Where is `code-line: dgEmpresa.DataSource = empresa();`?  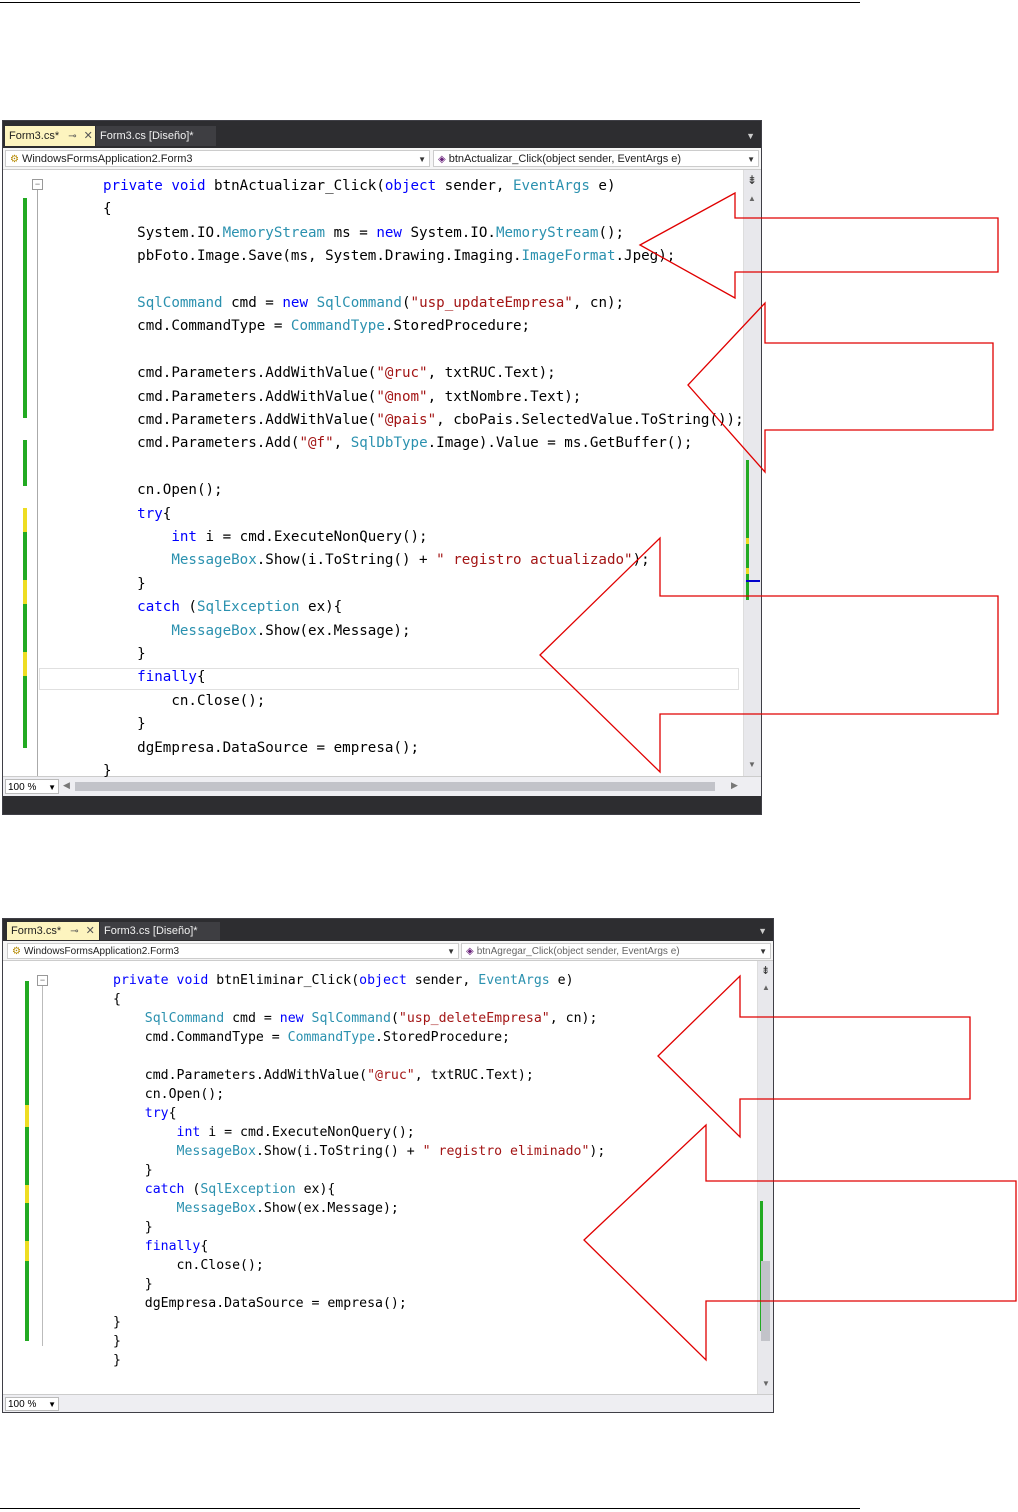 code-line: dgEmpresa.DataSource = empresa(); is located at coordinates (261, 748).